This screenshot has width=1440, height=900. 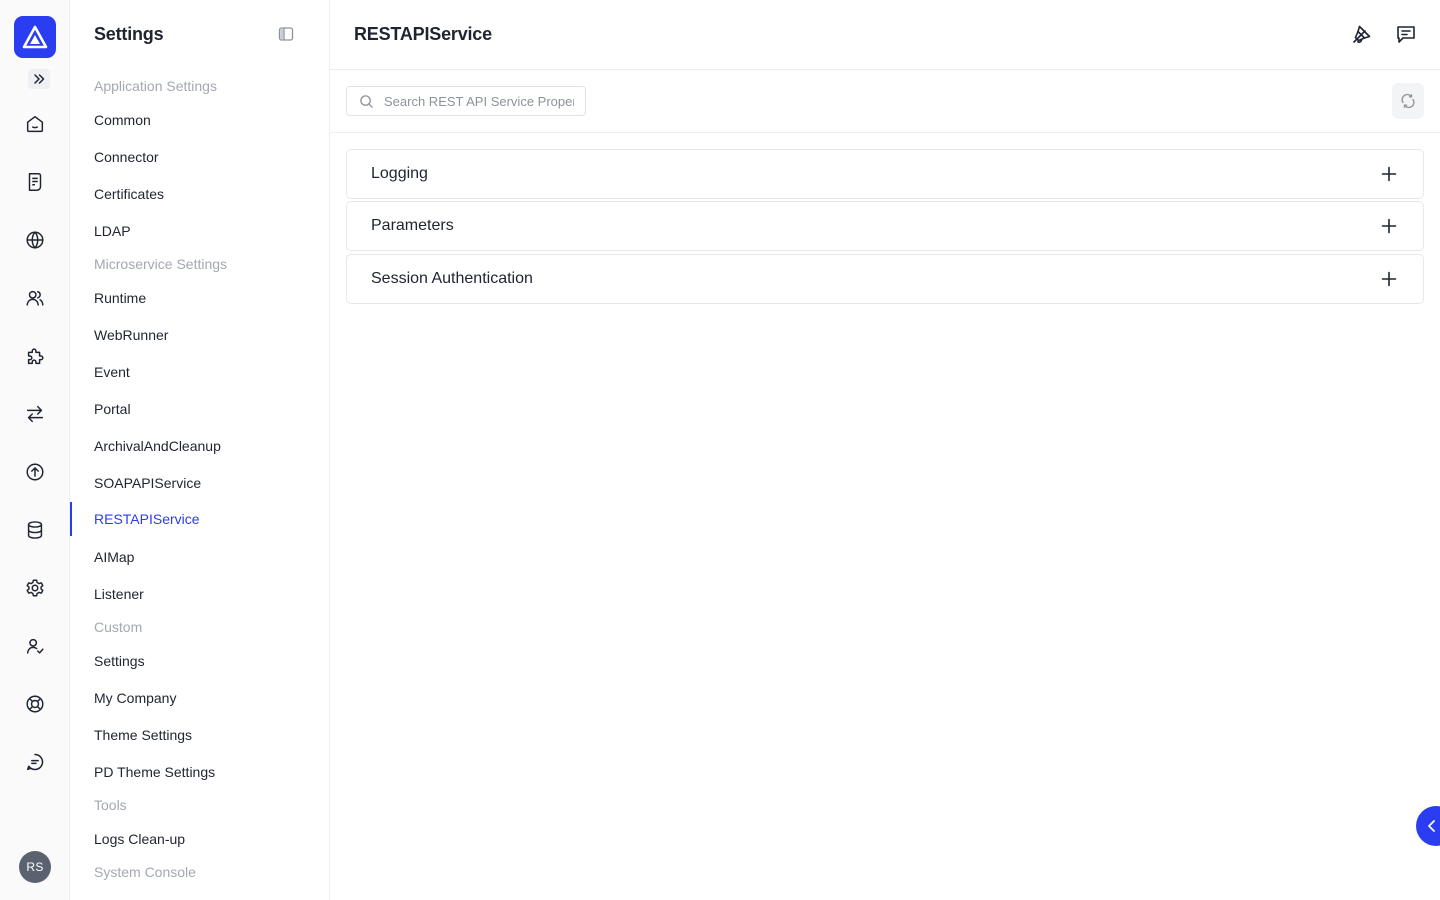 I want to click on sidebar-item-logs-clean-up: Logs Clean-up, so click(x=199, y=839).